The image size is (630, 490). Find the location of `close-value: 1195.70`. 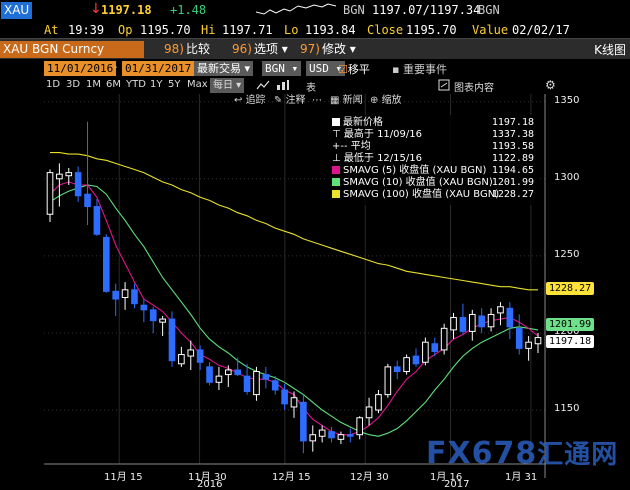

close-value: 1195.70 is located at coordinates (431, 30).